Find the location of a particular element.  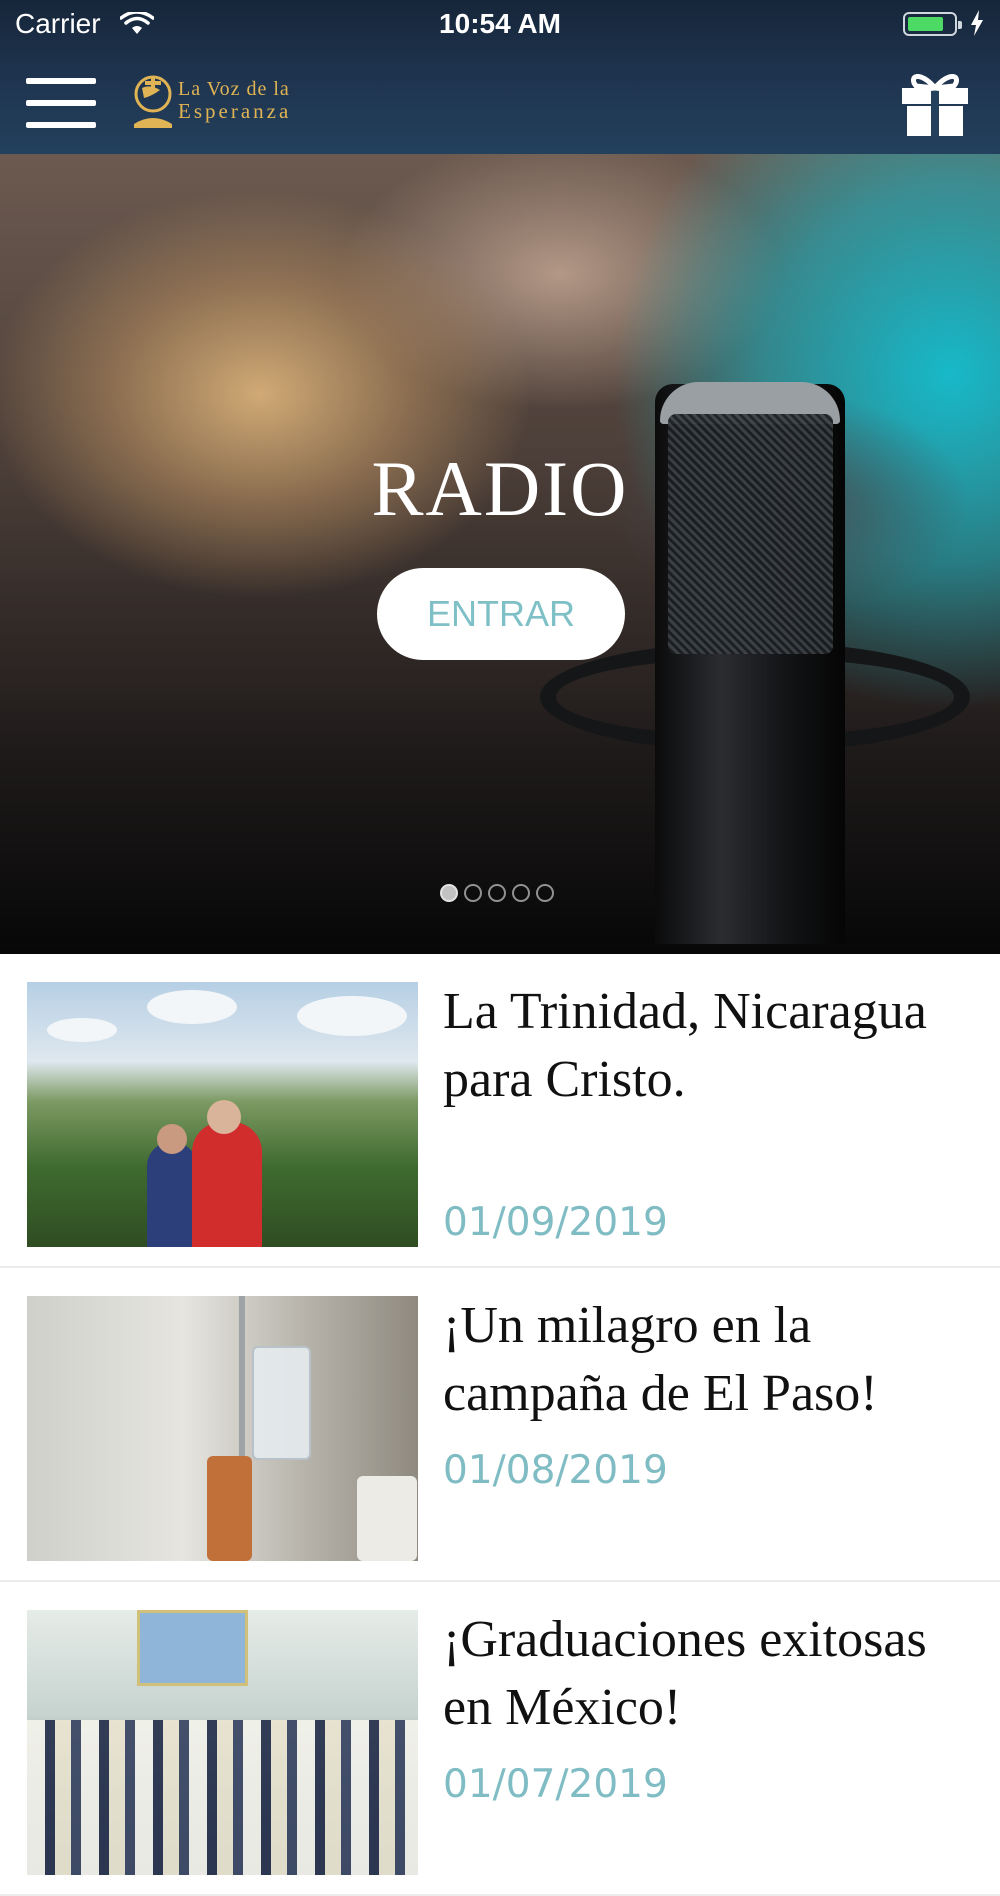

article-title: ¡Un milagro en la campaña de El Paso! is located at coordinates (660, 1359).